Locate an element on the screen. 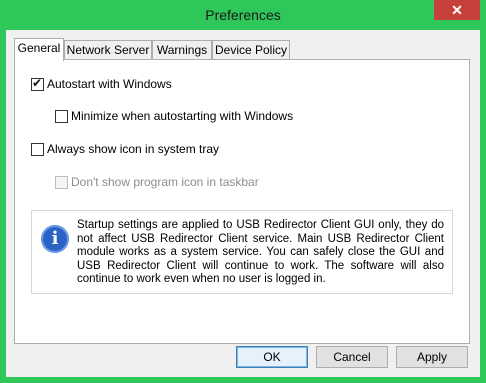 Image resolution: width=486 pixels, height=383 pixels. apply-button: Apply is located at coordinates (432, 357).